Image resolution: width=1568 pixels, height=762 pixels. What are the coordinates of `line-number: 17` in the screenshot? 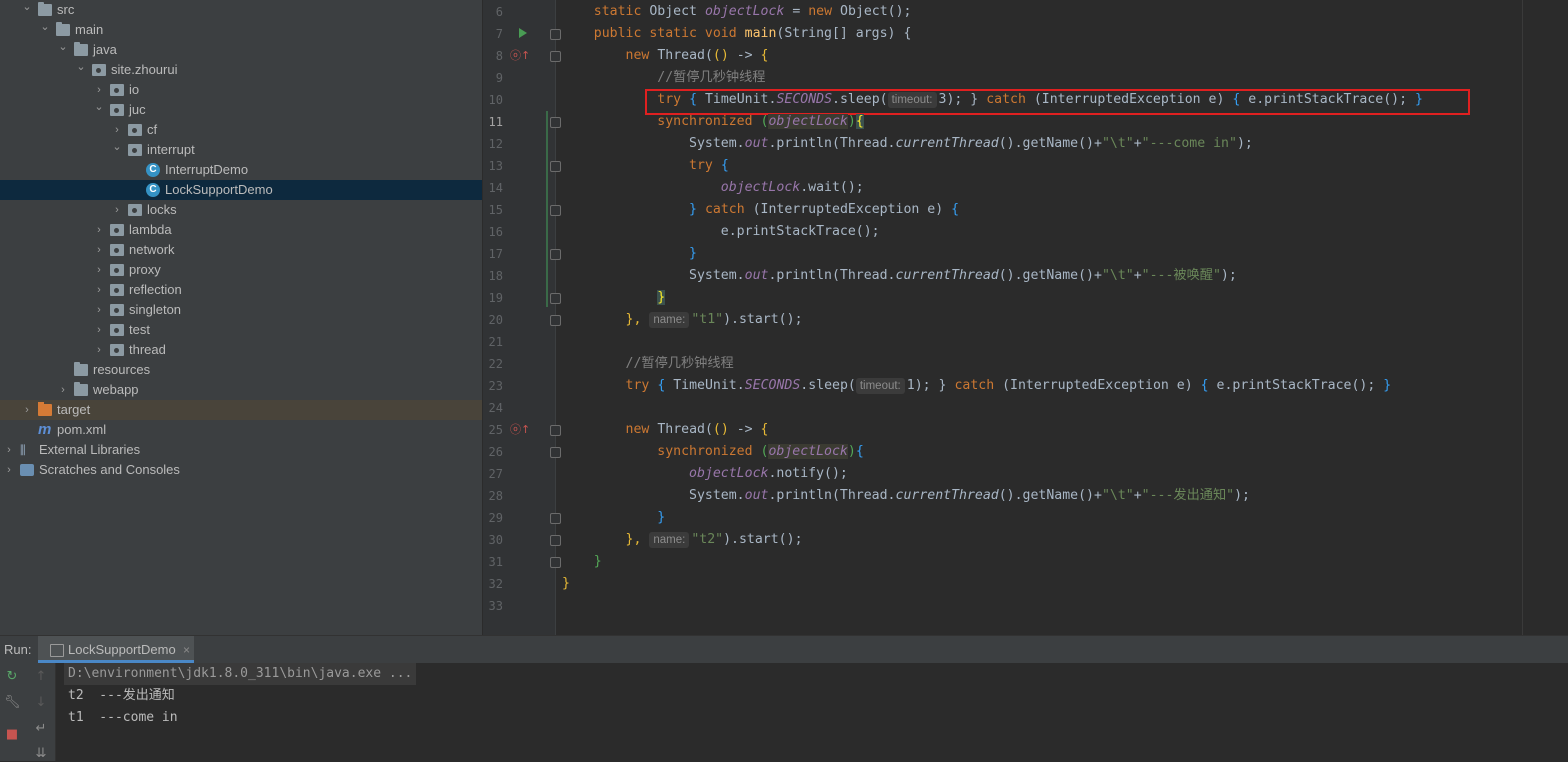 It's located at (493, 254).